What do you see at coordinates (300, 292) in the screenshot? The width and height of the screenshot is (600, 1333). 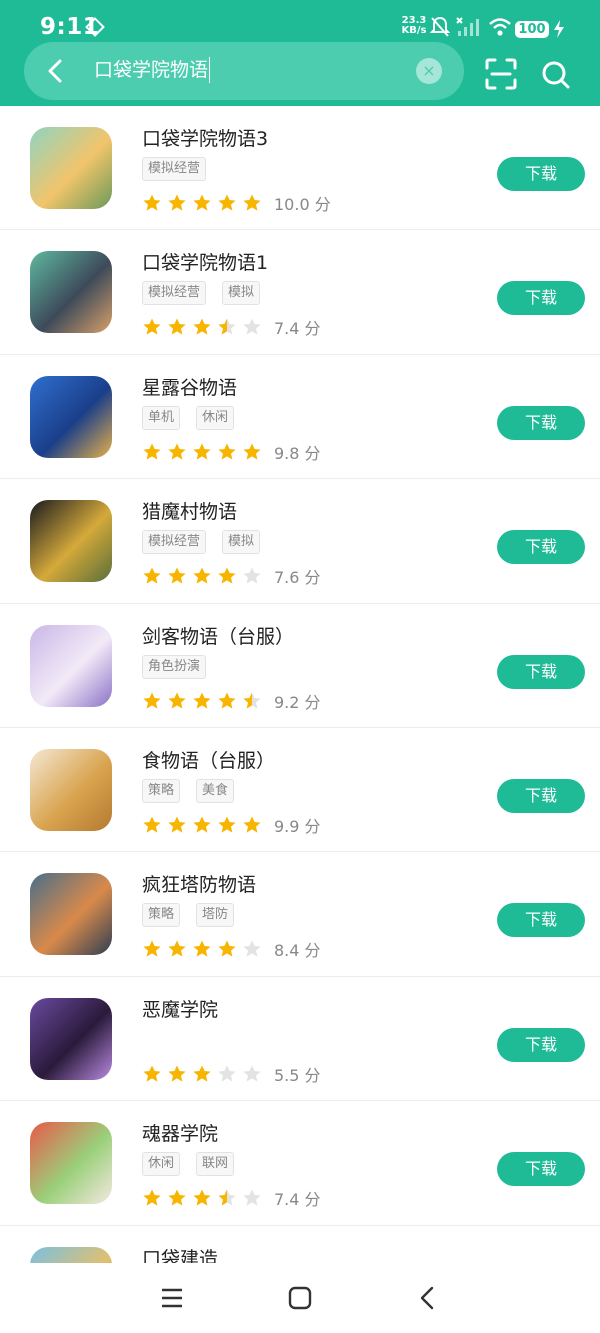 I see `app-list-item: 口袋学院物语1 模拟经营 模拟 7.4 分 下载` at bounding box center [300, 292].